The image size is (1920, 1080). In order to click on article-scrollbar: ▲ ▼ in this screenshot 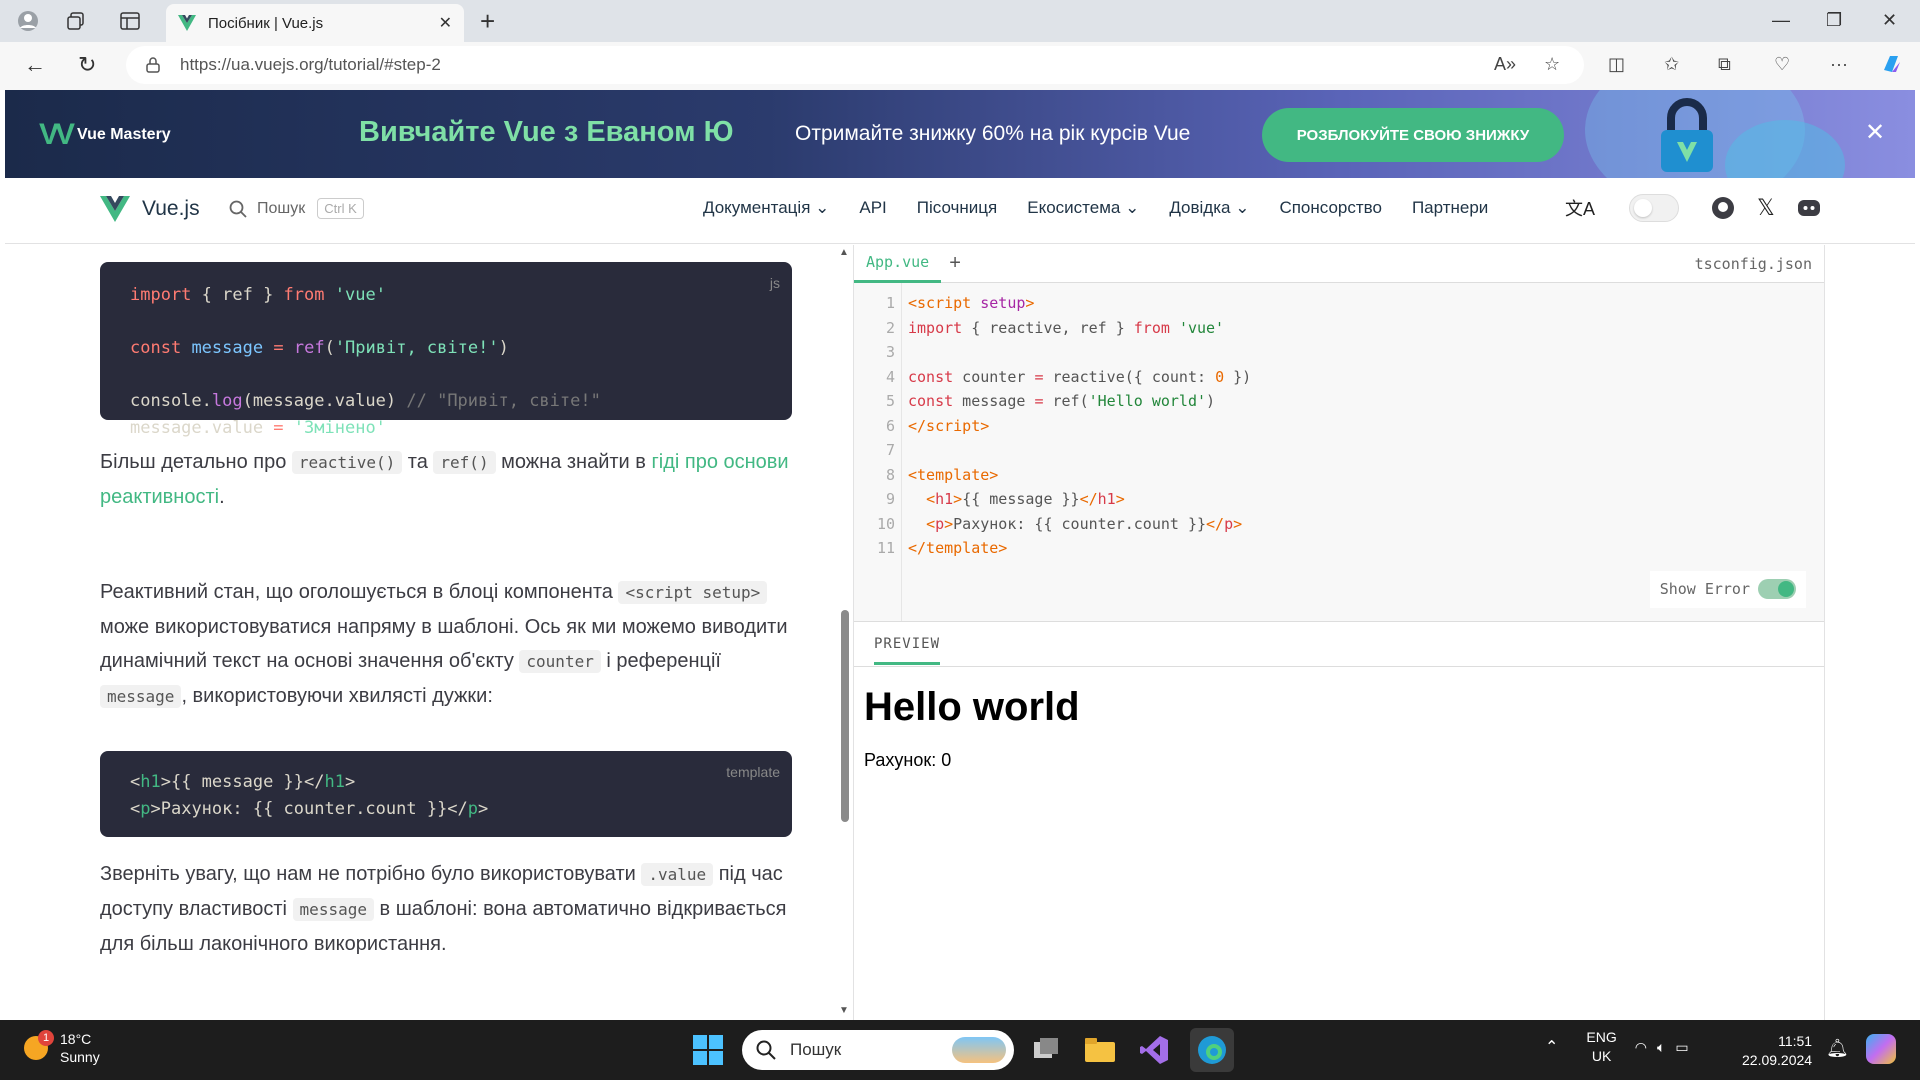, I will do `click(845, 632)`.